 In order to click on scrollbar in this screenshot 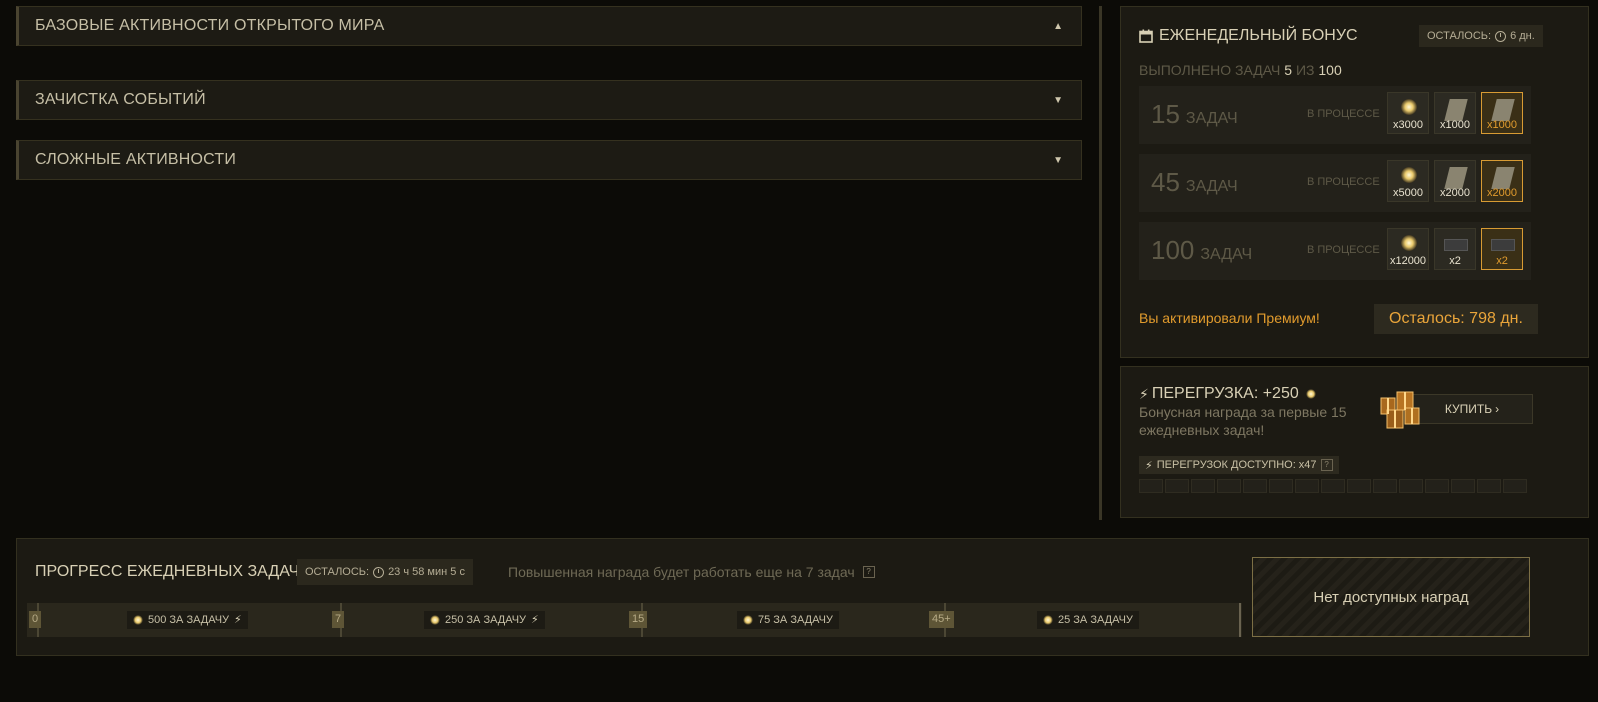, I will do `click(1100, 263)`.